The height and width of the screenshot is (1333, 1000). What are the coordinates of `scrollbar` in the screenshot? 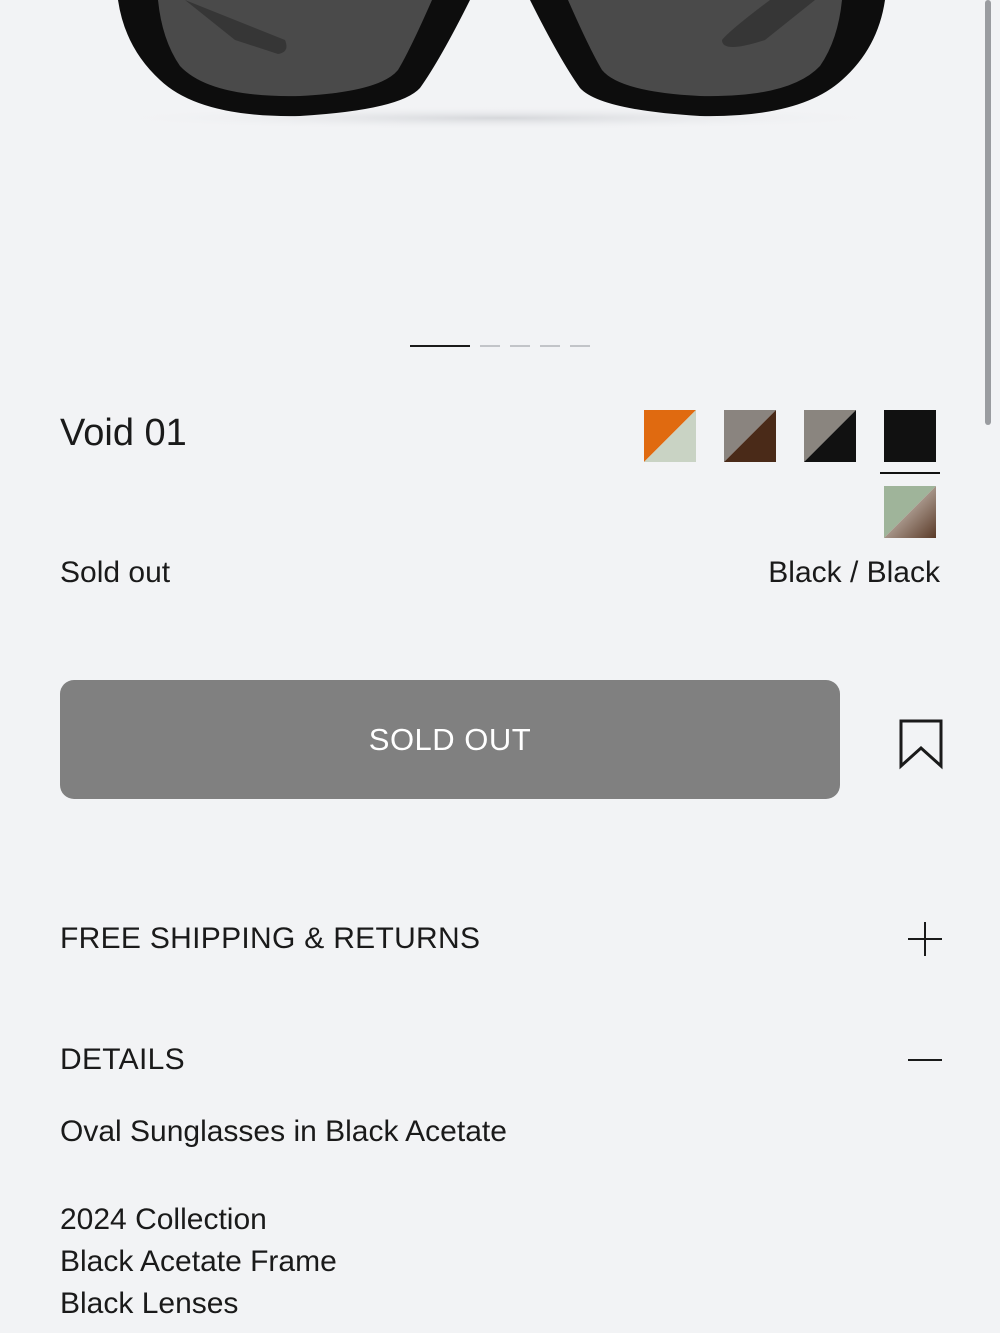 It's located at (988, 212).